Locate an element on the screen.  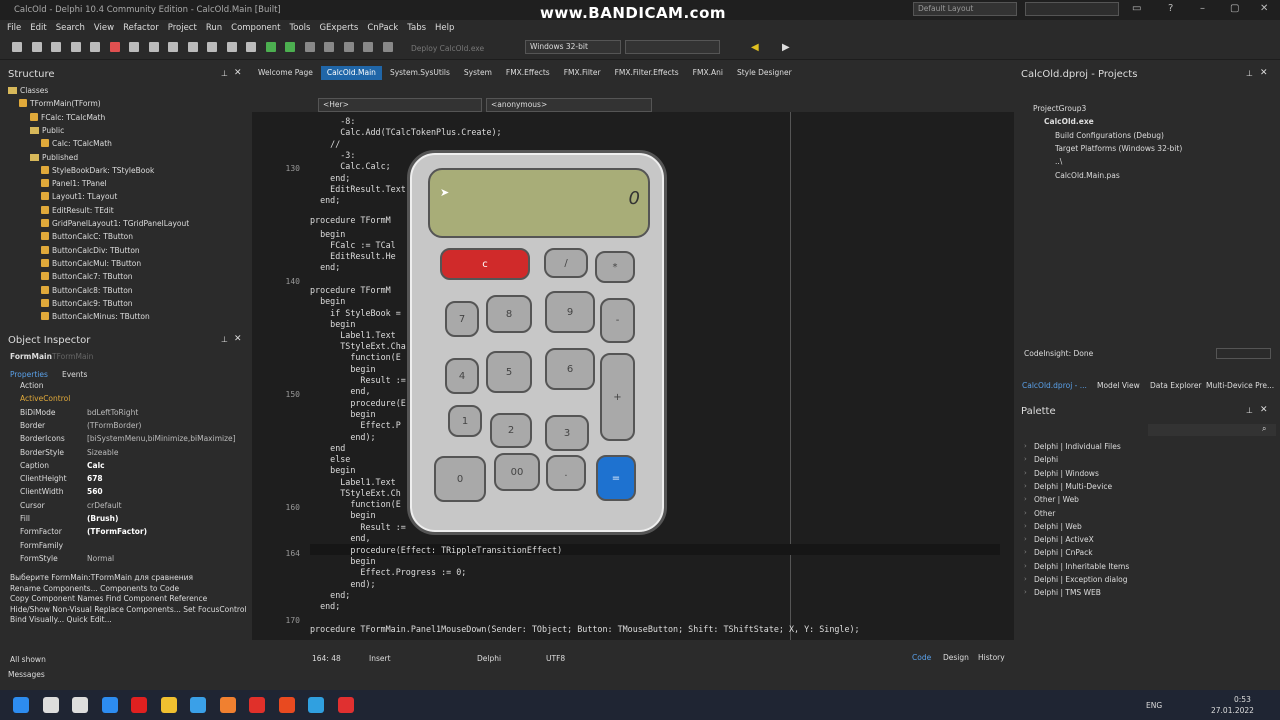
property-row: BorderStyle Sizeable is located at coordinates (124, 454).